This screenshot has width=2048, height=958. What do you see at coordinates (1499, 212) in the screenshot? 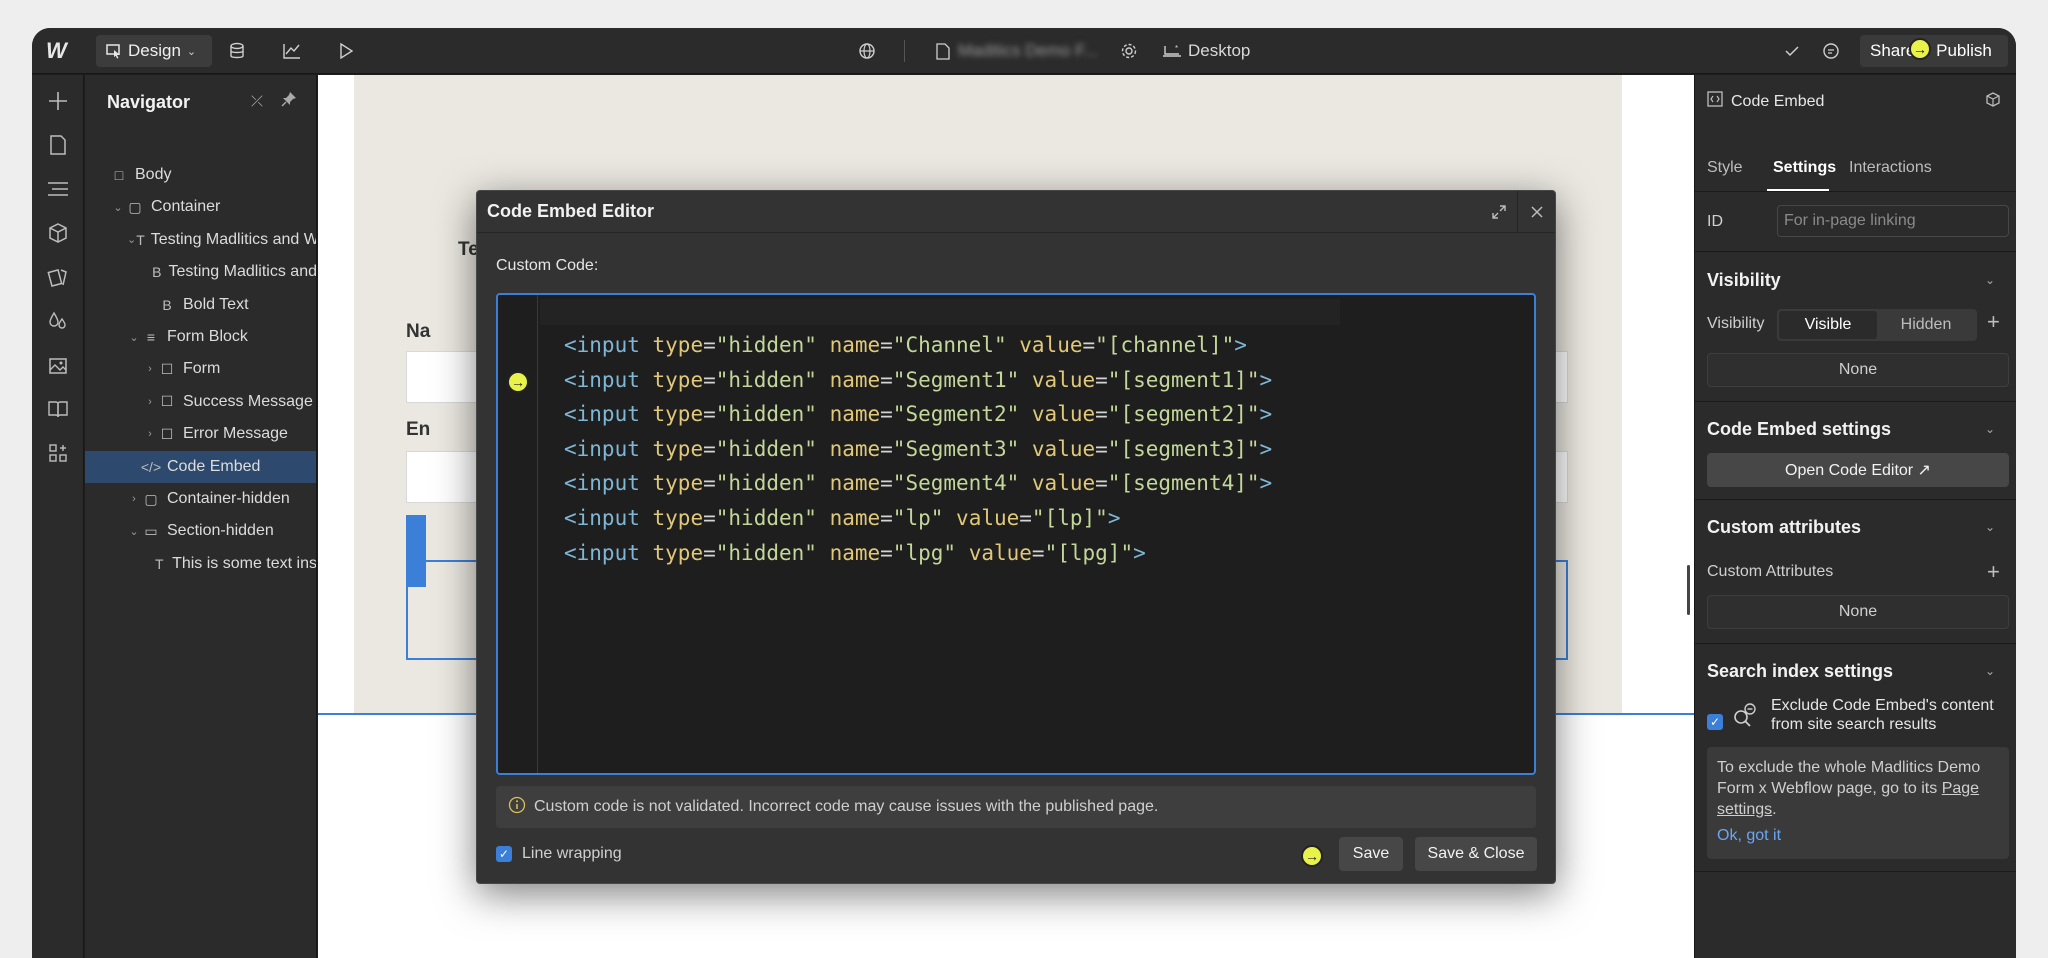
I see `expand-icon` at bounding box center [1499, 212].